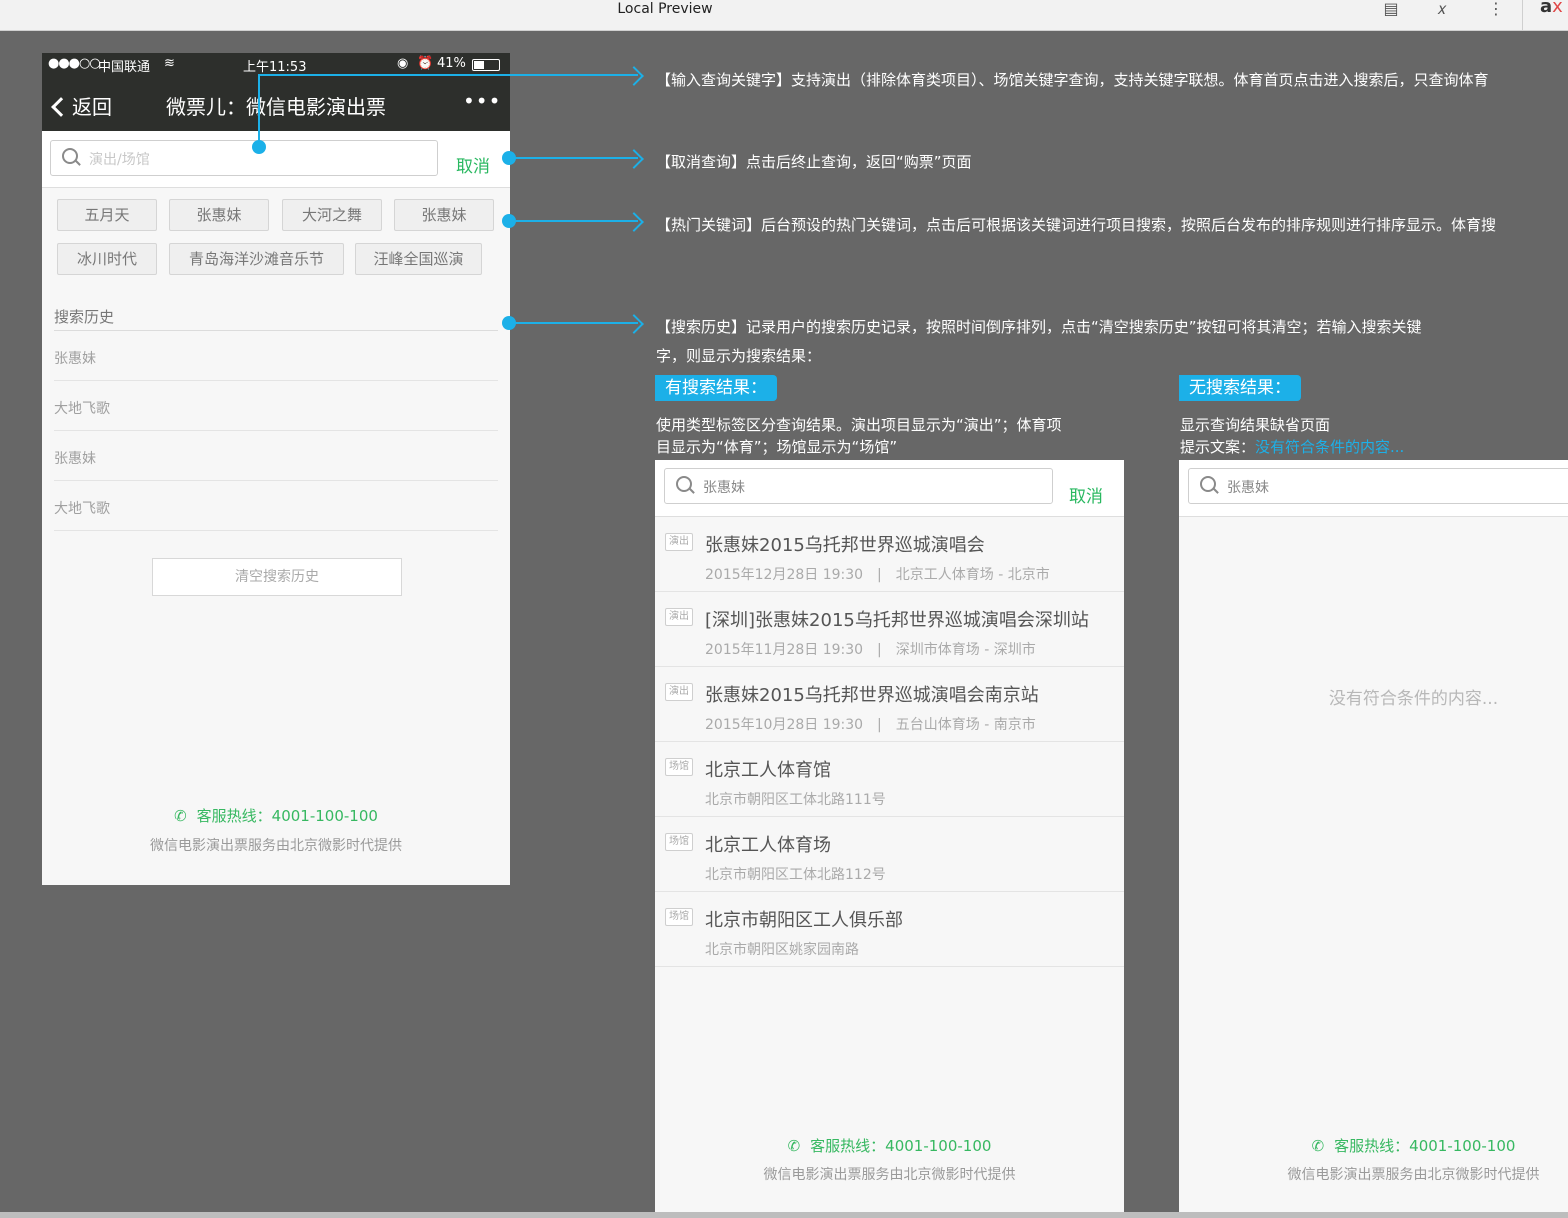 The height and width of the screenshot is (1218, 1568). I want to click on clear-history-button: 清空搜索历史, so click(277, 577).